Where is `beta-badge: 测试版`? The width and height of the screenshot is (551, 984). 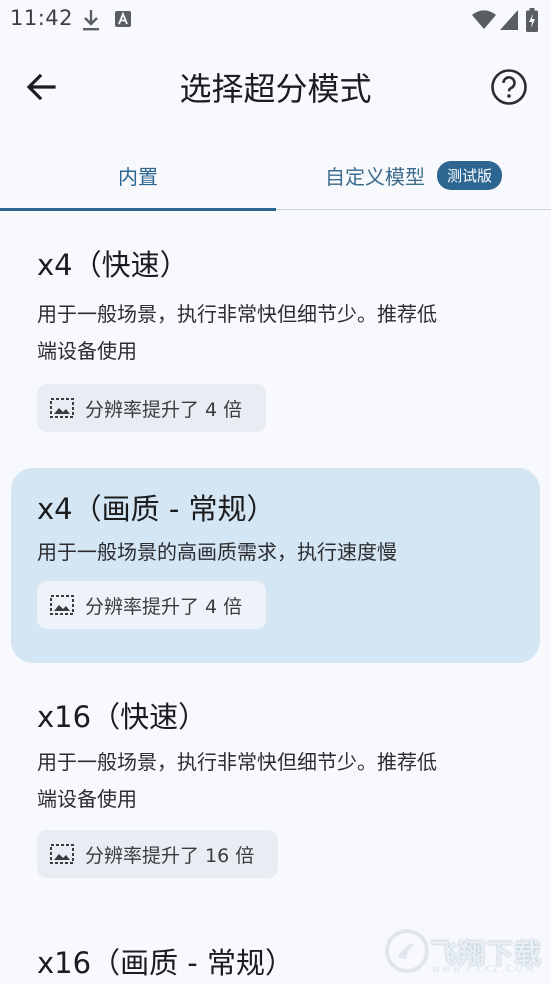 beta-badge: 测试版 is located at coordinates (469, 175).